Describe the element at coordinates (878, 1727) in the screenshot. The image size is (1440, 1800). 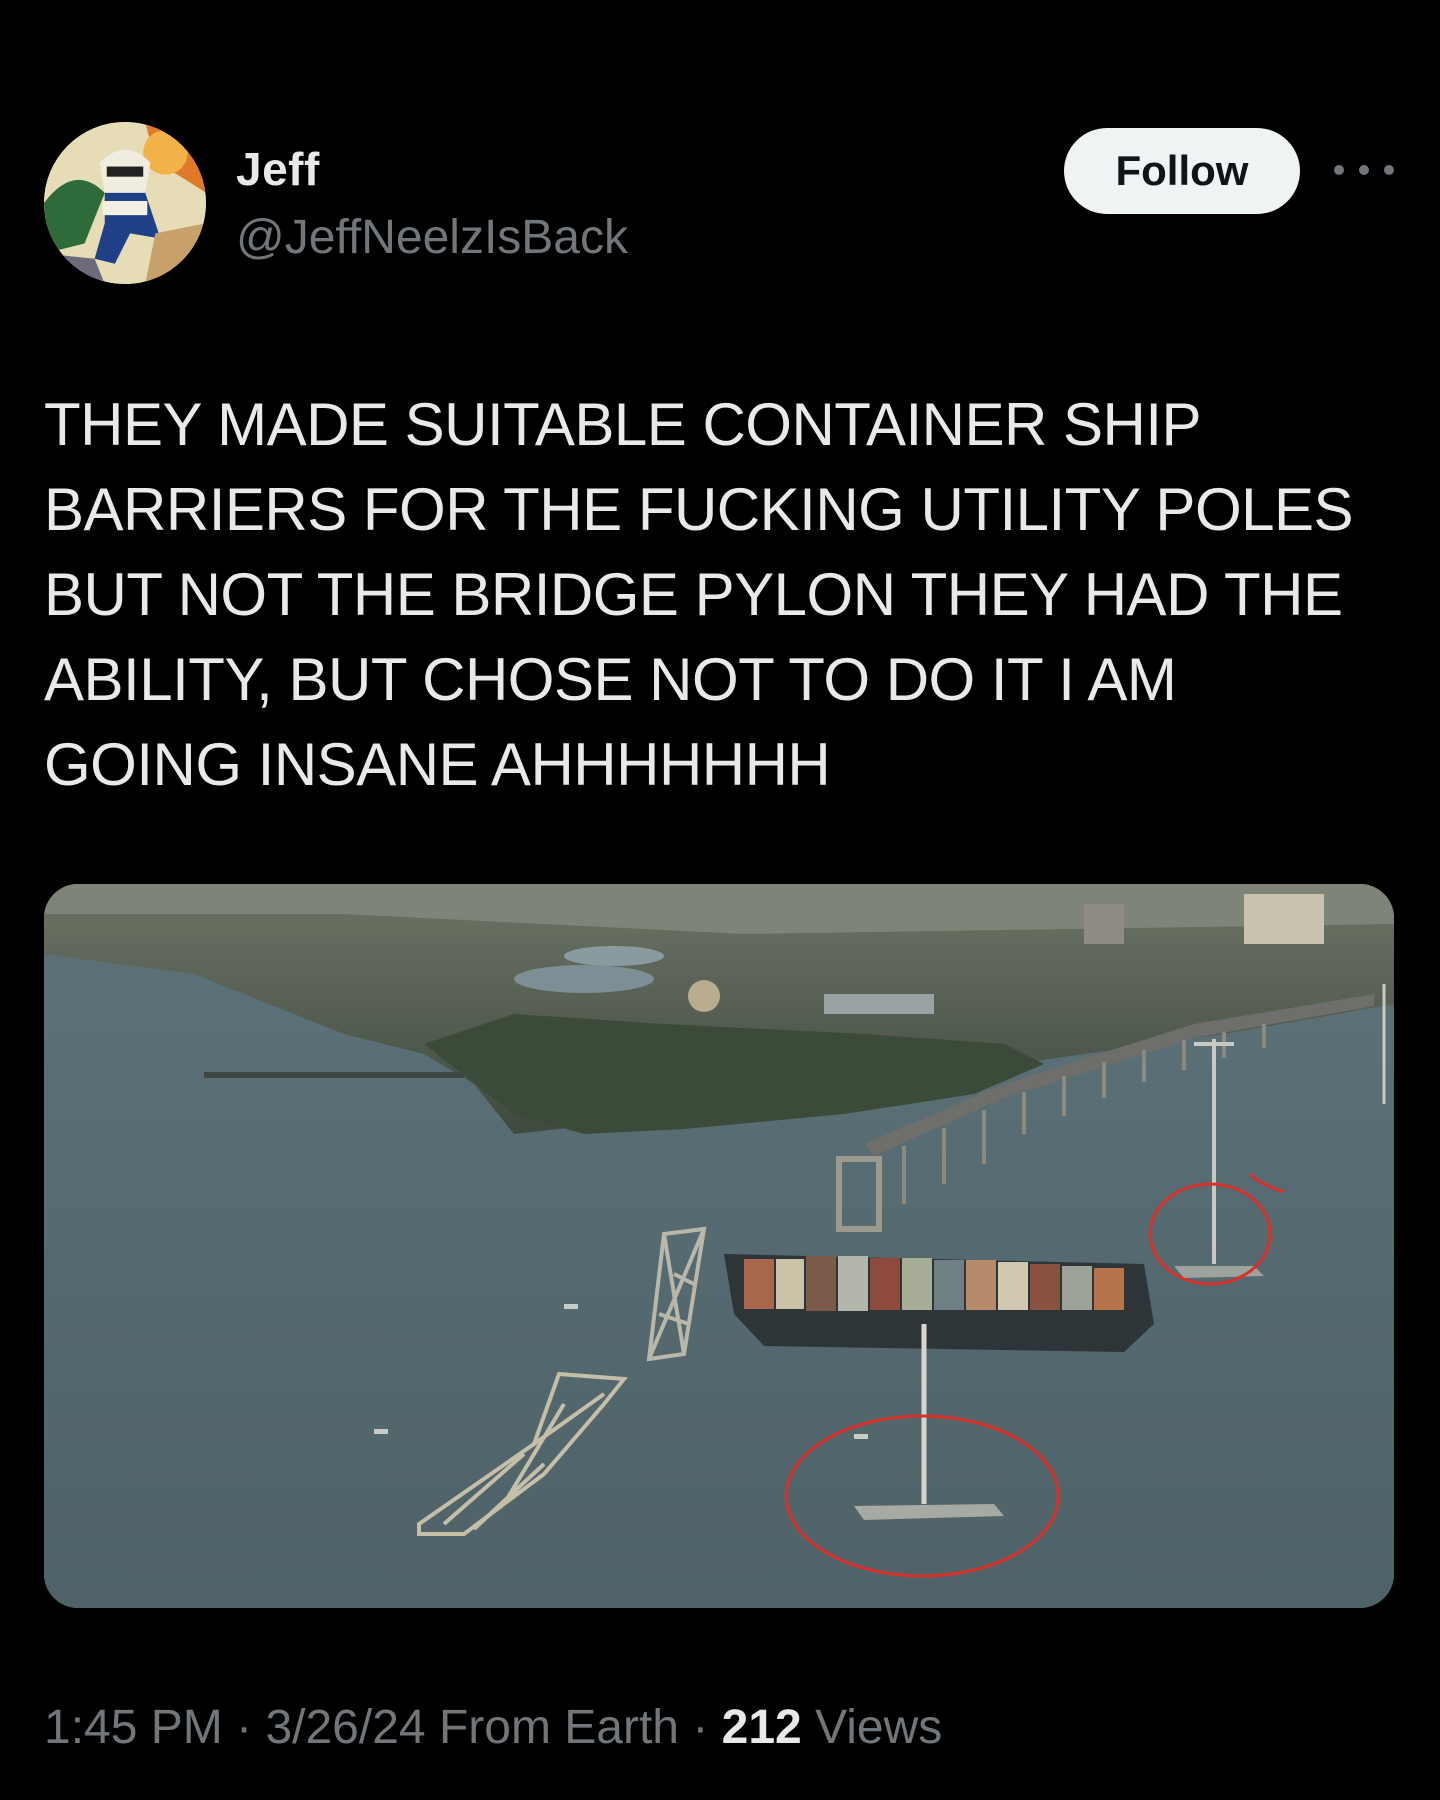
I see `views-label: Views` at that location.